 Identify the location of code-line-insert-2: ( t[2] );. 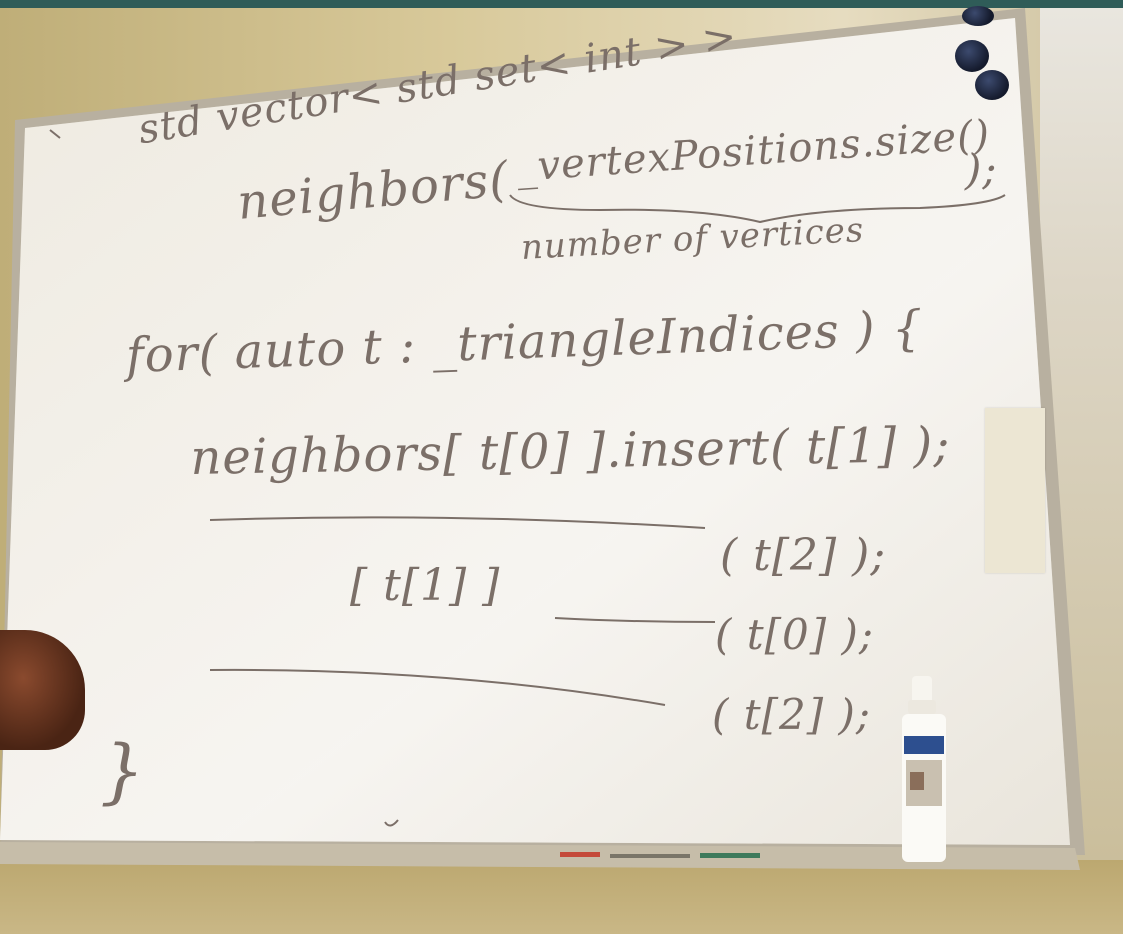
(803, 555).